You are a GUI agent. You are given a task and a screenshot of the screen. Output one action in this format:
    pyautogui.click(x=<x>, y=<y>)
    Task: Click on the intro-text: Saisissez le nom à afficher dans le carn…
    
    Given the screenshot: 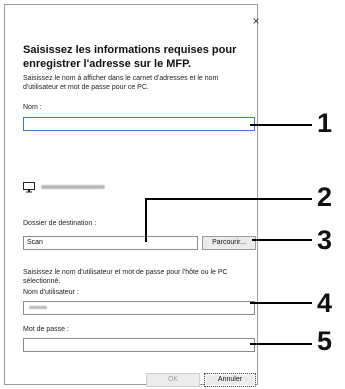 What is the action you would take?
    pyautogui.click(x=121, y=83)
    